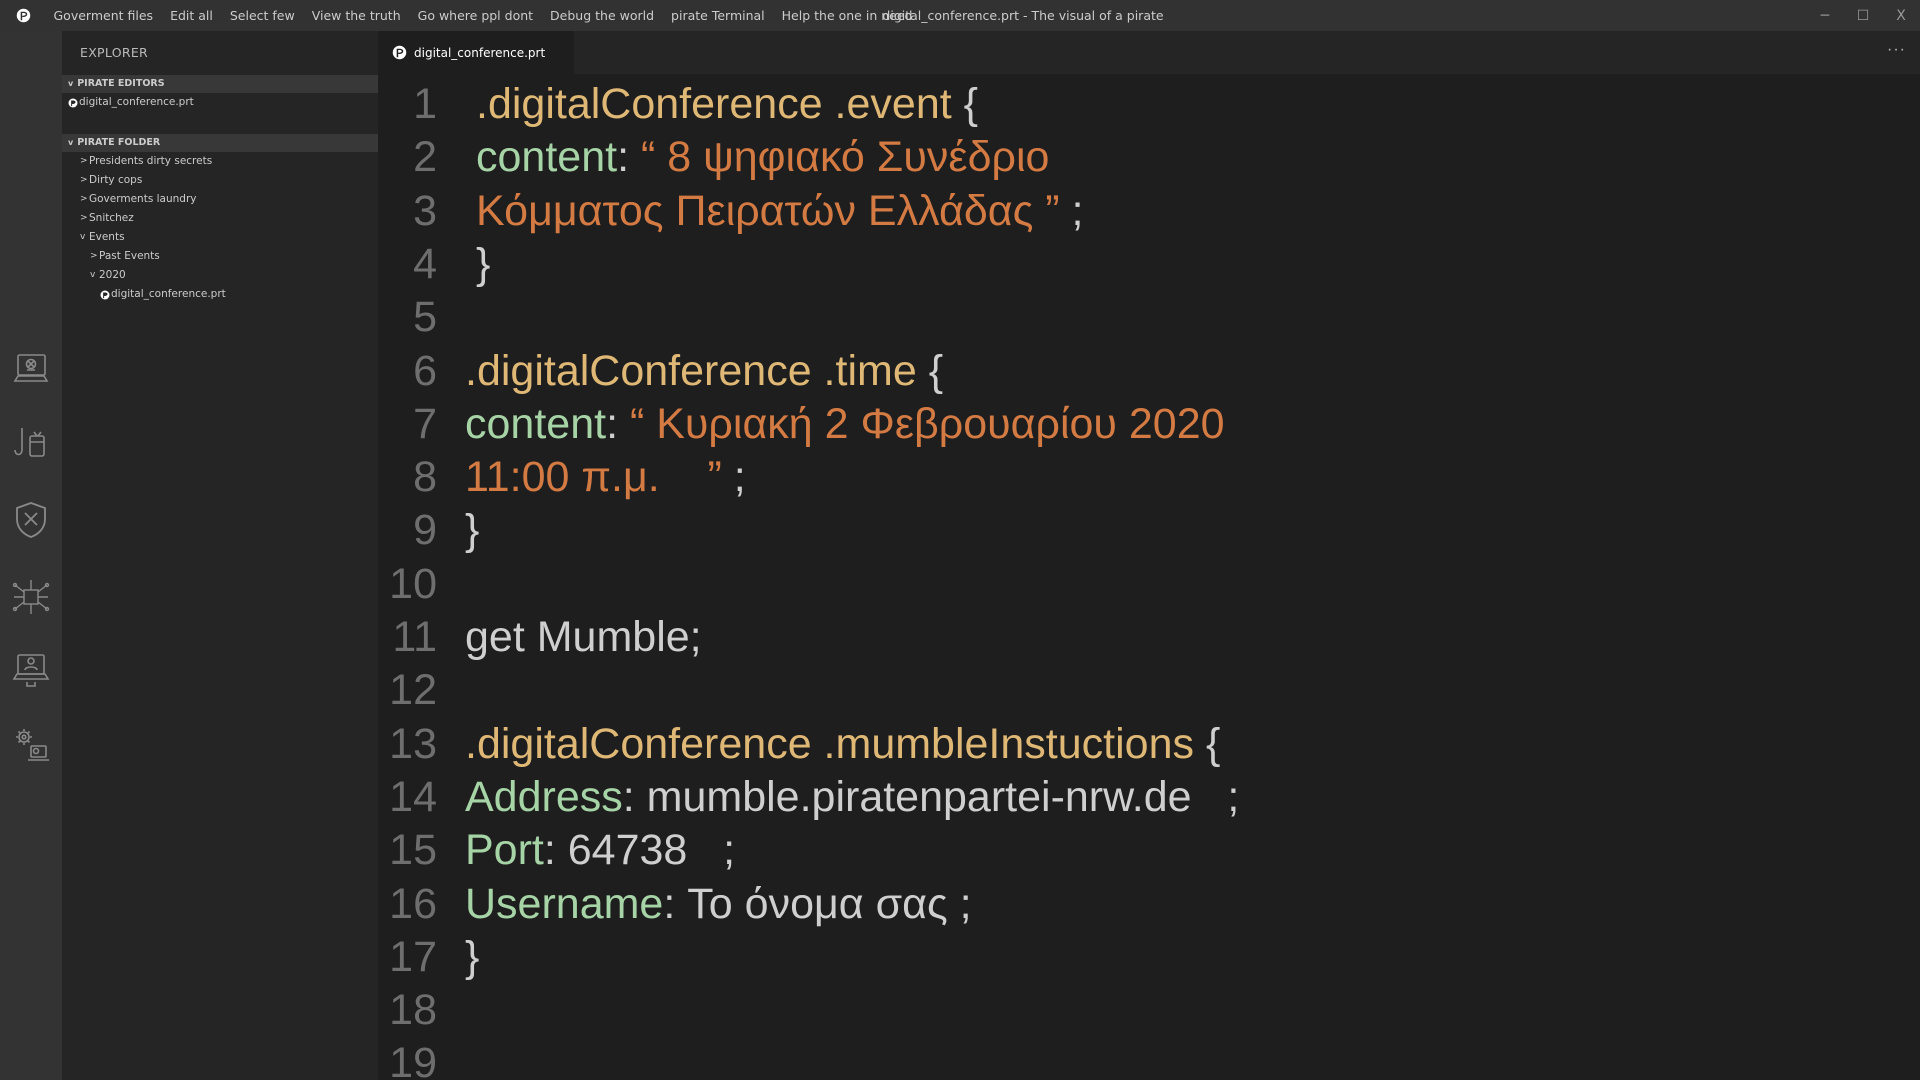 This screenshot has height=1080, width=1920. What do you see at coordinates (593, 477) in the screenshot?
I see `code-token: 11:00 π.μ. ”` at bounding box center [593, 477].